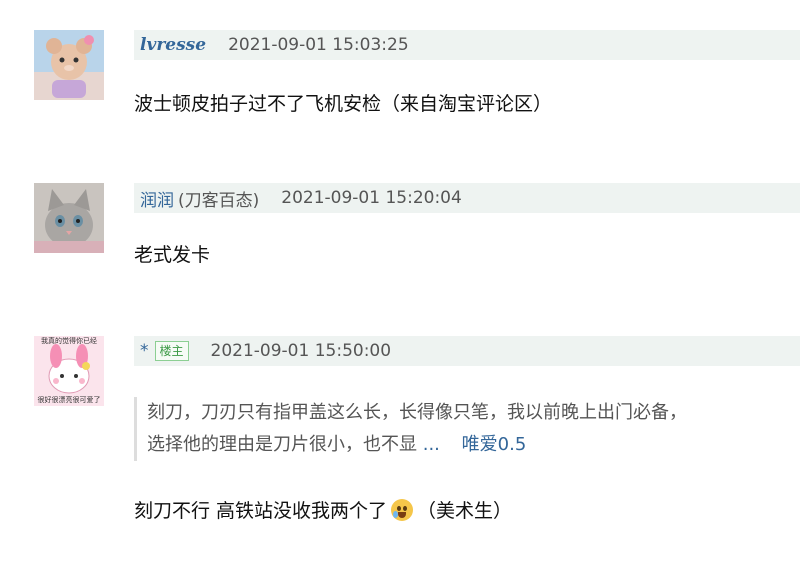 The height and width of the screenshot is (564, 800). What do you see at coordinates (218, 198) in the screenshot?
I see `group-name: (刀客百态)` at bounding box center [218, 198].